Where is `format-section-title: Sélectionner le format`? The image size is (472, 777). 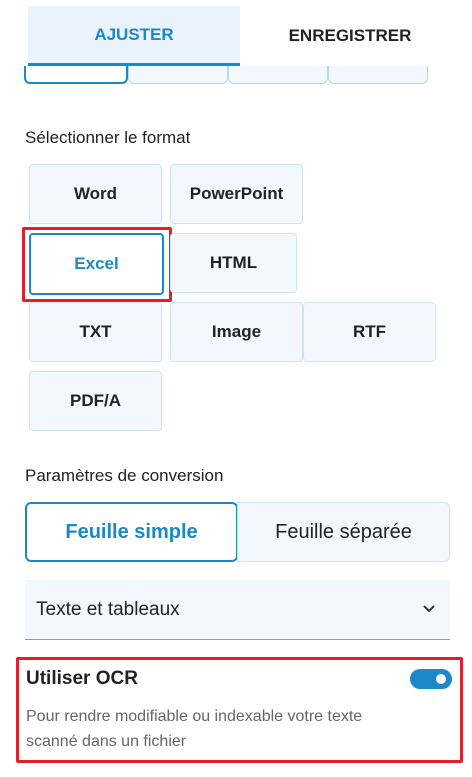
format-section-title: Sélectionner le format is located at coordinates (108, 137).